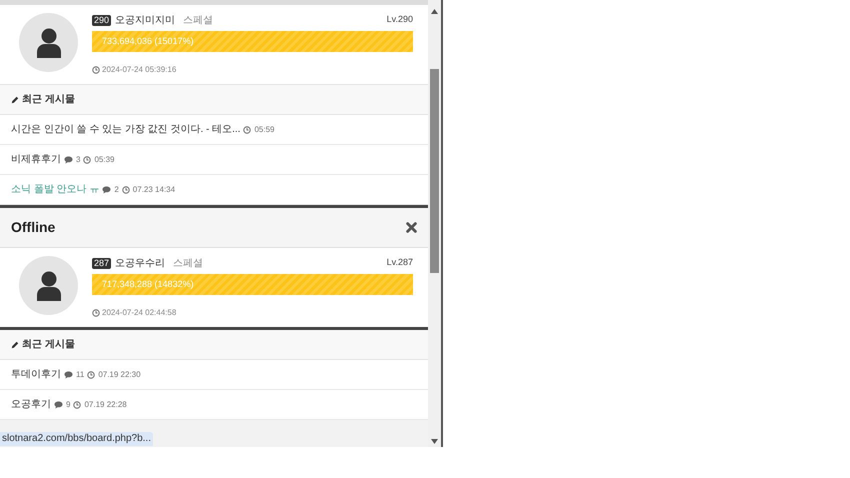  I want to click on comment-count: 2, so click(116, 190).